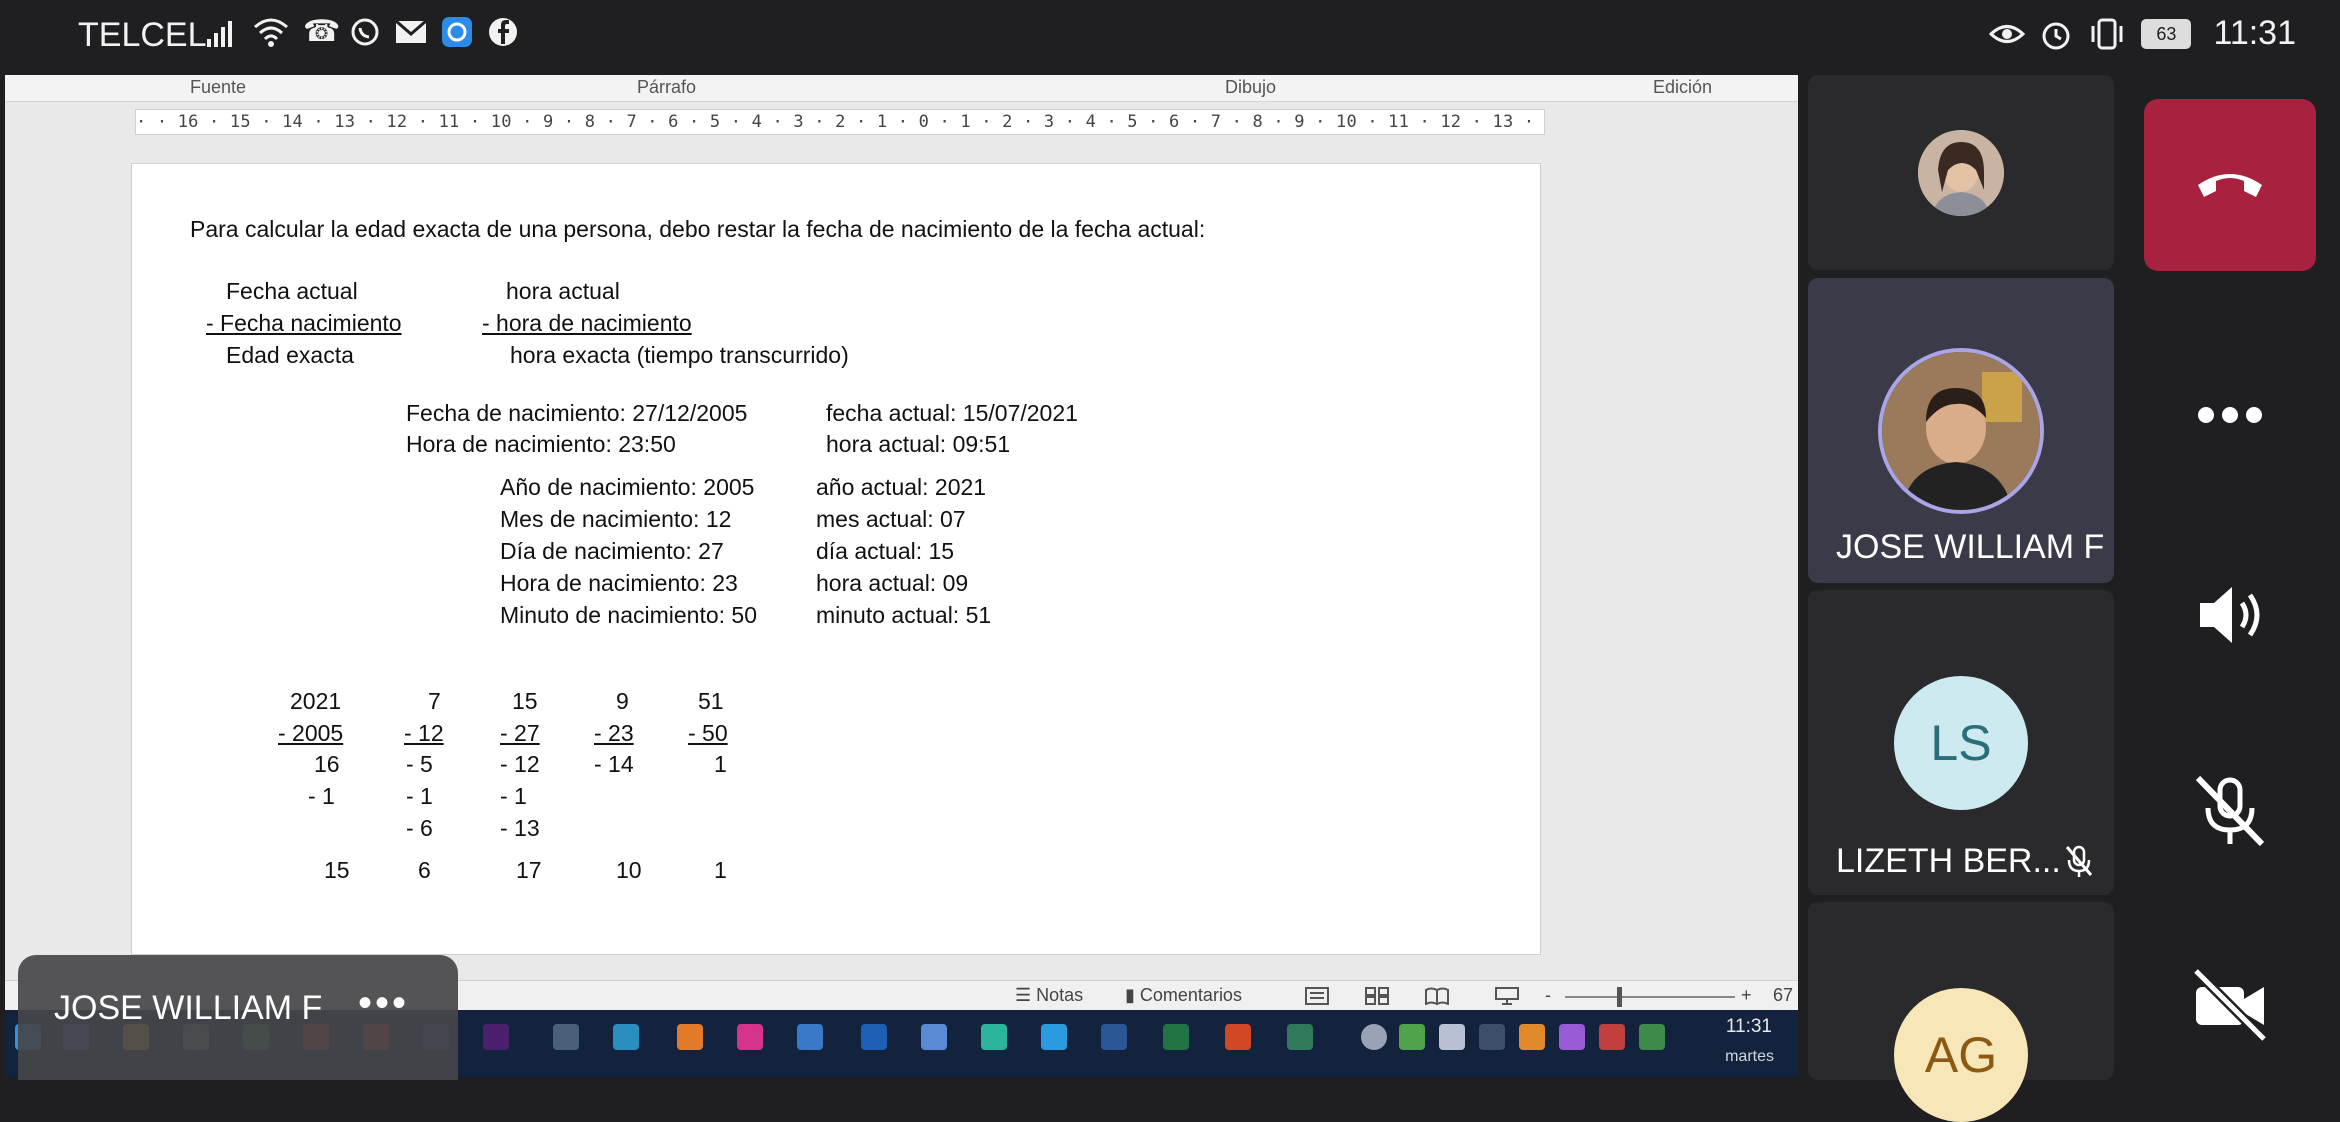 The height and width of the screenshot is (1122, 2340). I want to click on zoom-slider, so click(1650, 997).